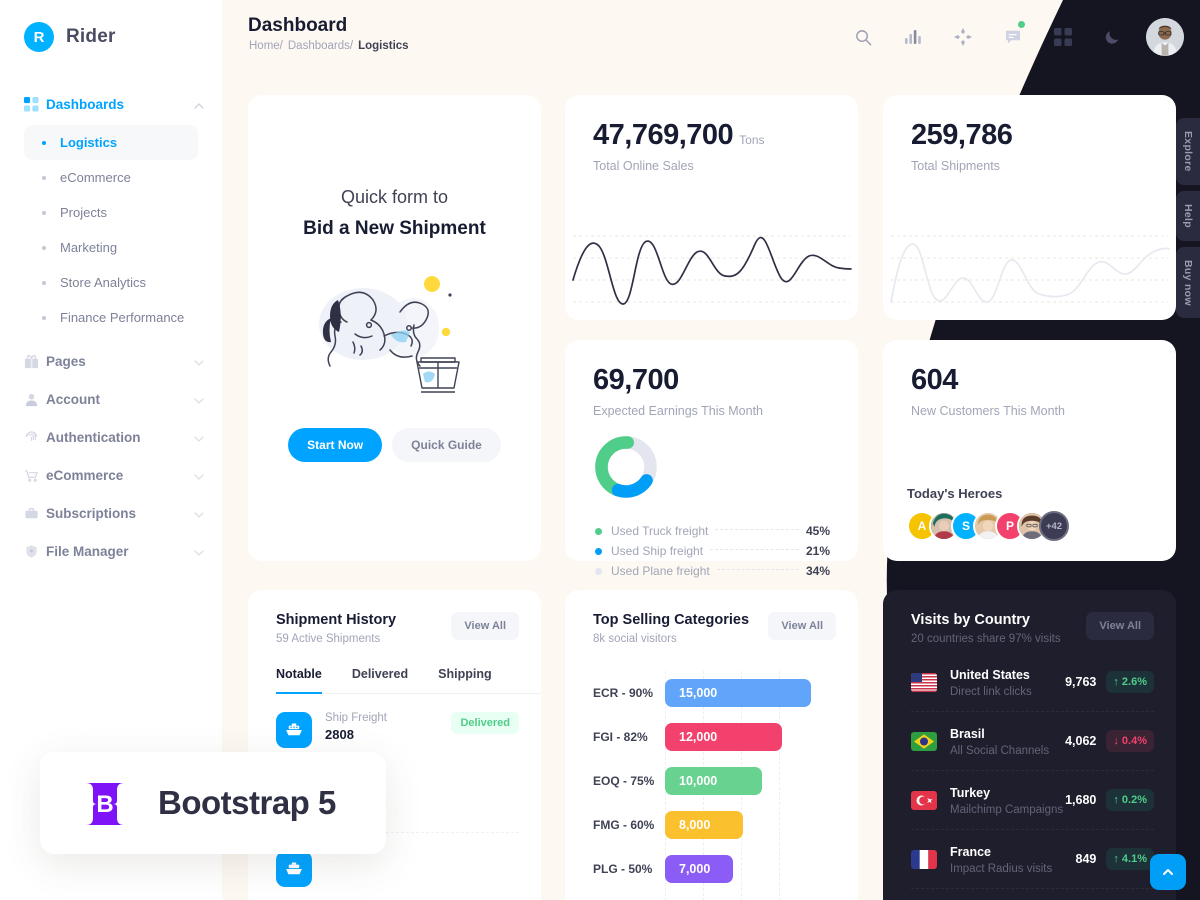 This screenshot has height=900, width=1200. I want to click on shipments-stat-block: 259,786 Total Shipments, so click(1029, 134).